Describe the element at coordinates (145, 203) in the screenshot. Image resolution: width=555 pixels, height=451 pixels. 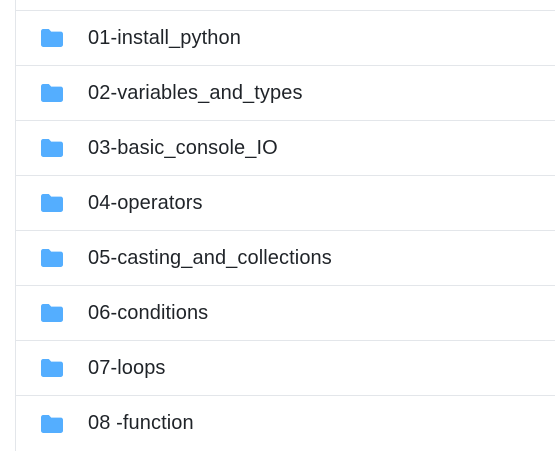
I see `folder-name: 04-operators` at that location.